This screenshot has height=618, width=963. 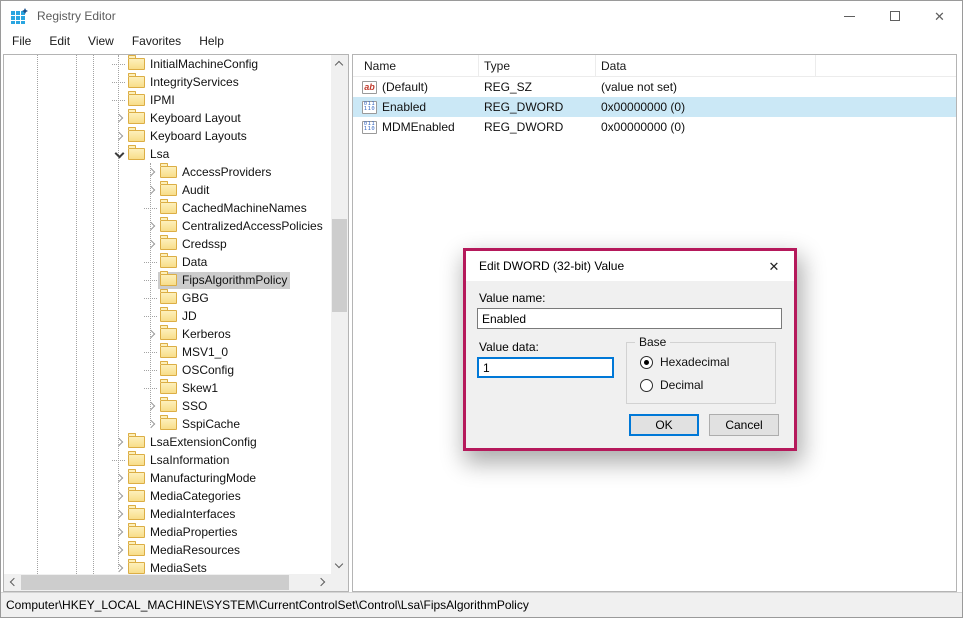 I want to click on tree-item-LsaInformation: LsaInformation, so click(x=176, y=459).